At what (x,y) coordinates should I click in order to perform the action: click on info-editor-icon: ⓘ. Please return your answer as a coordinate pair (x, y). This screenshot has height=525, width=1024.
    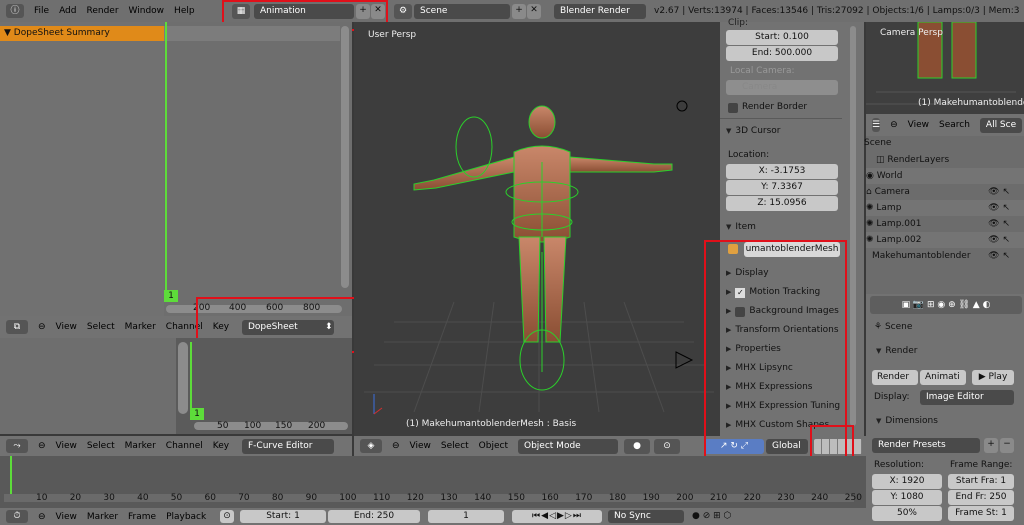
    Looking at the image, I should click on (15, 11).